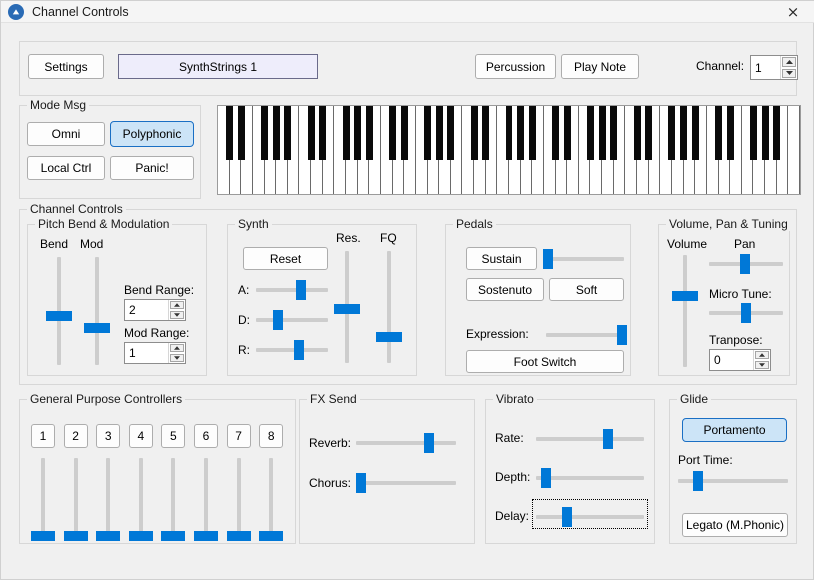 This screenshot has width=814, height=580. I want to click on bend-range-spin-down-icon, so click(177, 315).